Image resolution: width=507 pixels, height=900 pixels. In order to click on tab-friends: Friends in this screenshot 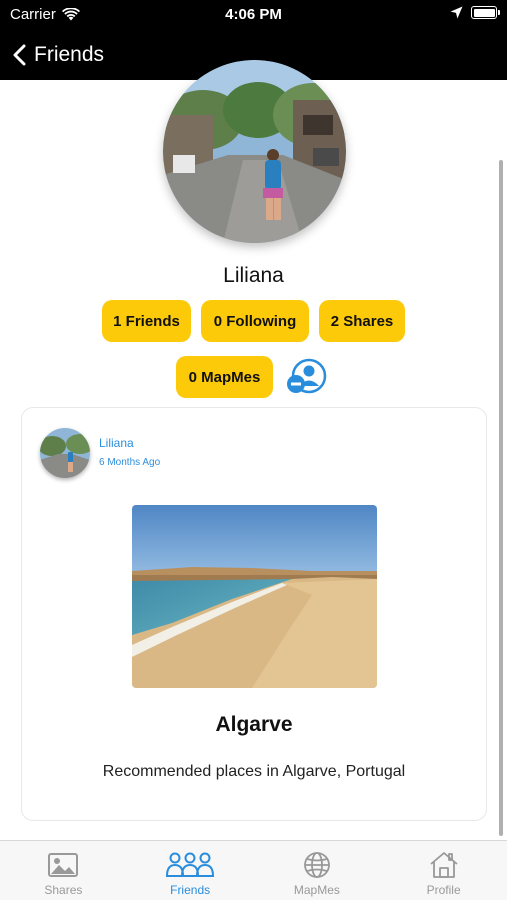, I will do `click(190, 870)`.